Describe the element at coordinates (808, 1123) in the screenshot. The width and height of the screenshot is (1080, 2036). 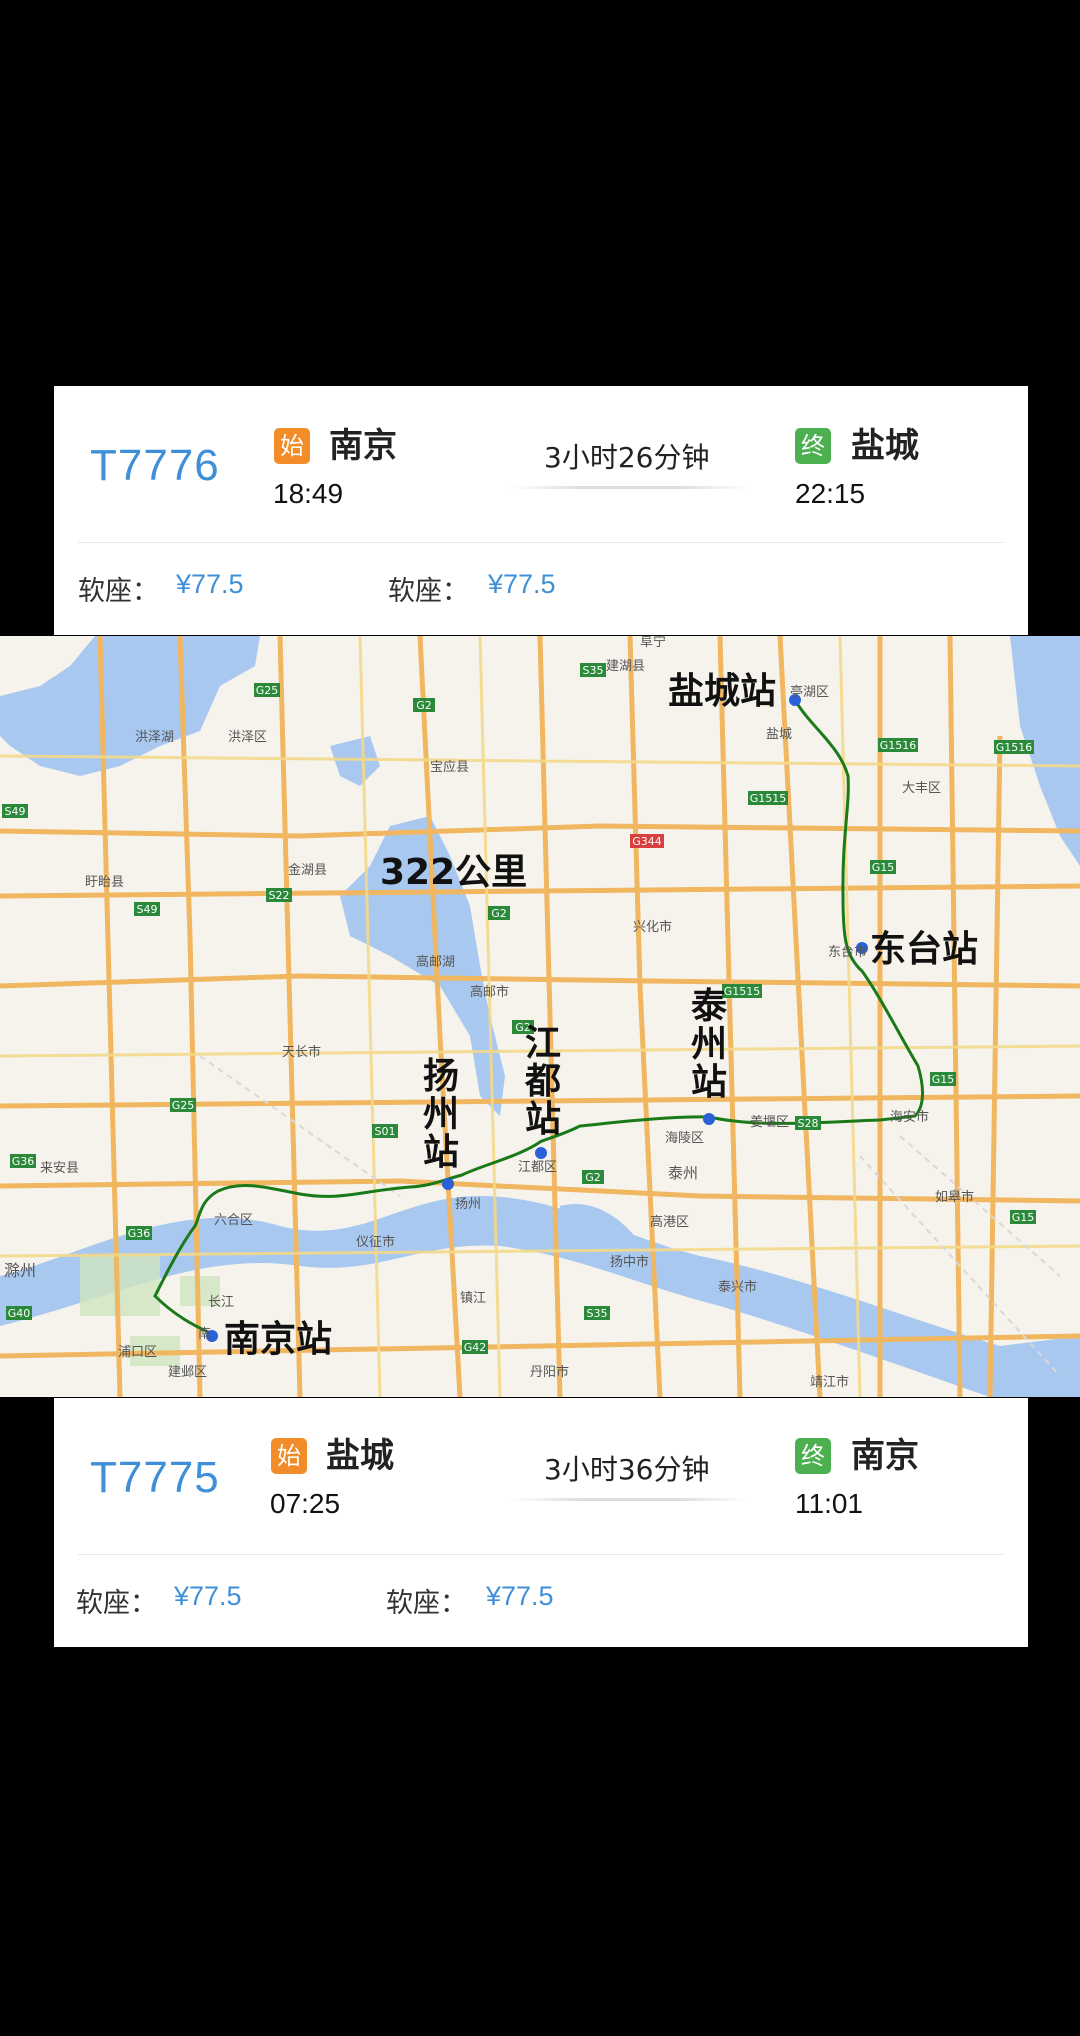
I see `road-shield: S28` at that location.